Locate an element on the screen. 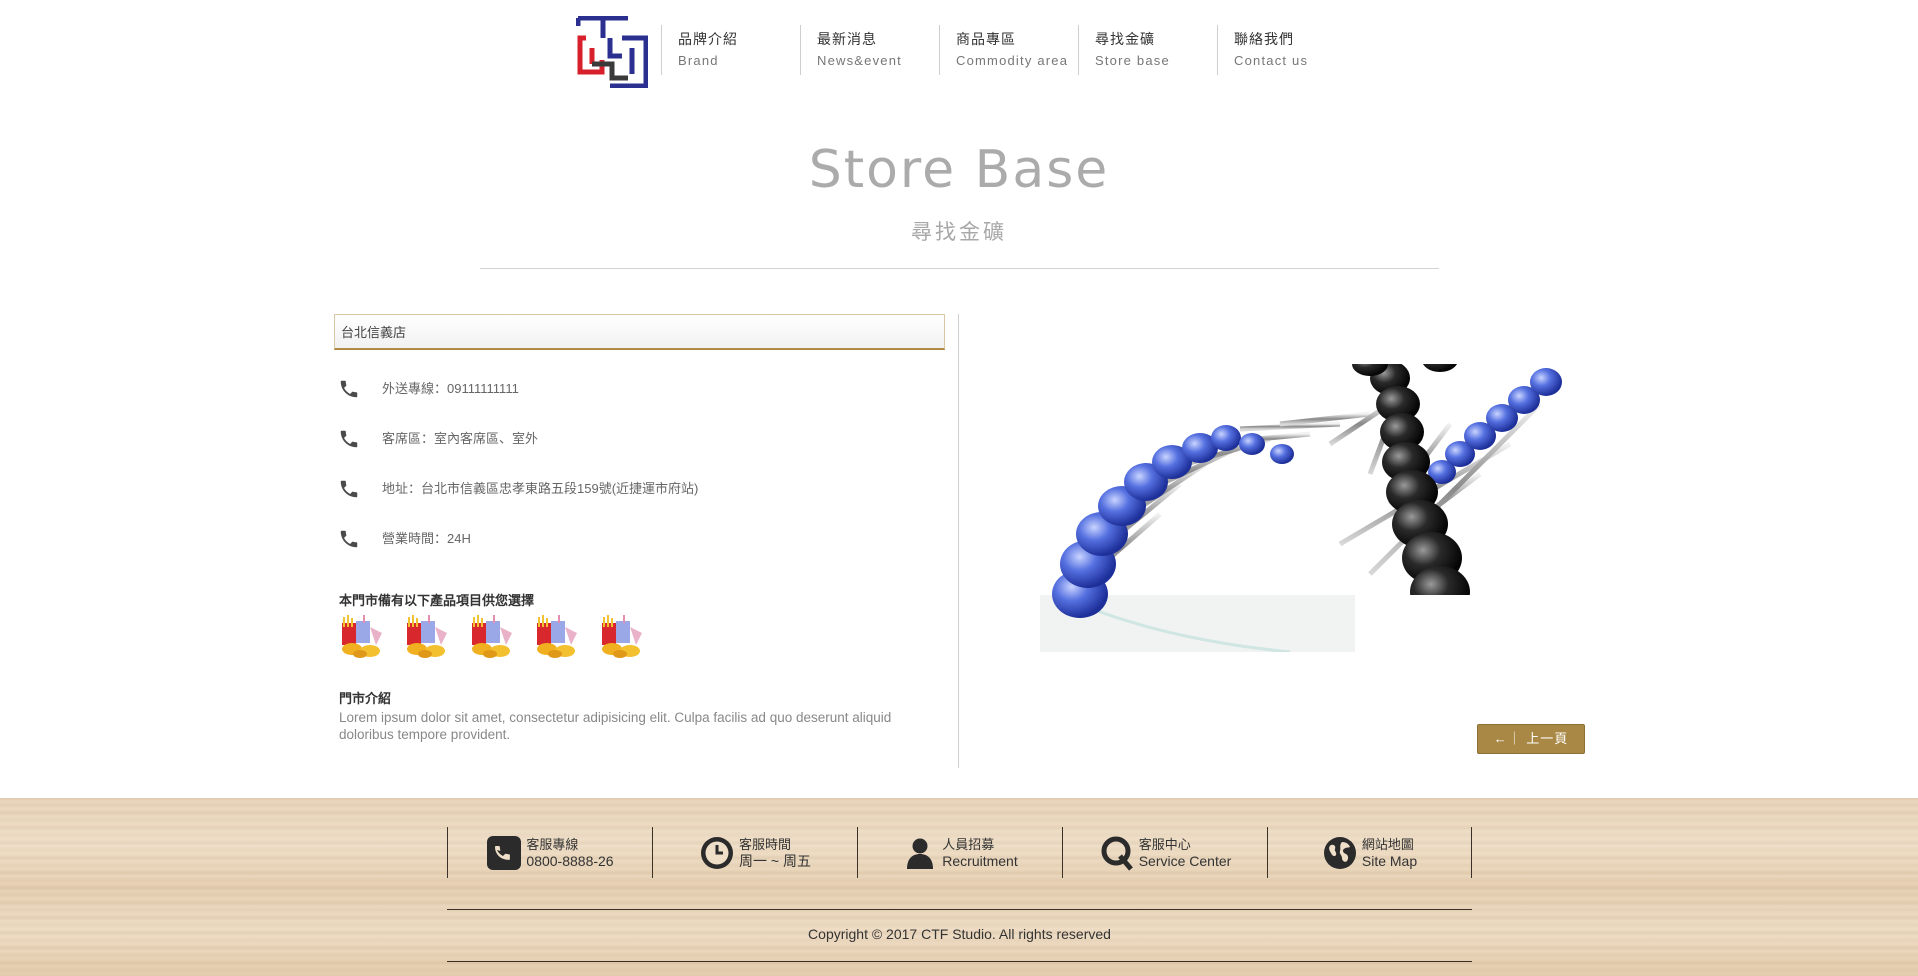 The width and height of the screenshot is (1918, 976). page-subtitle: 尋找金礦 is located at coordinates (959, 232).